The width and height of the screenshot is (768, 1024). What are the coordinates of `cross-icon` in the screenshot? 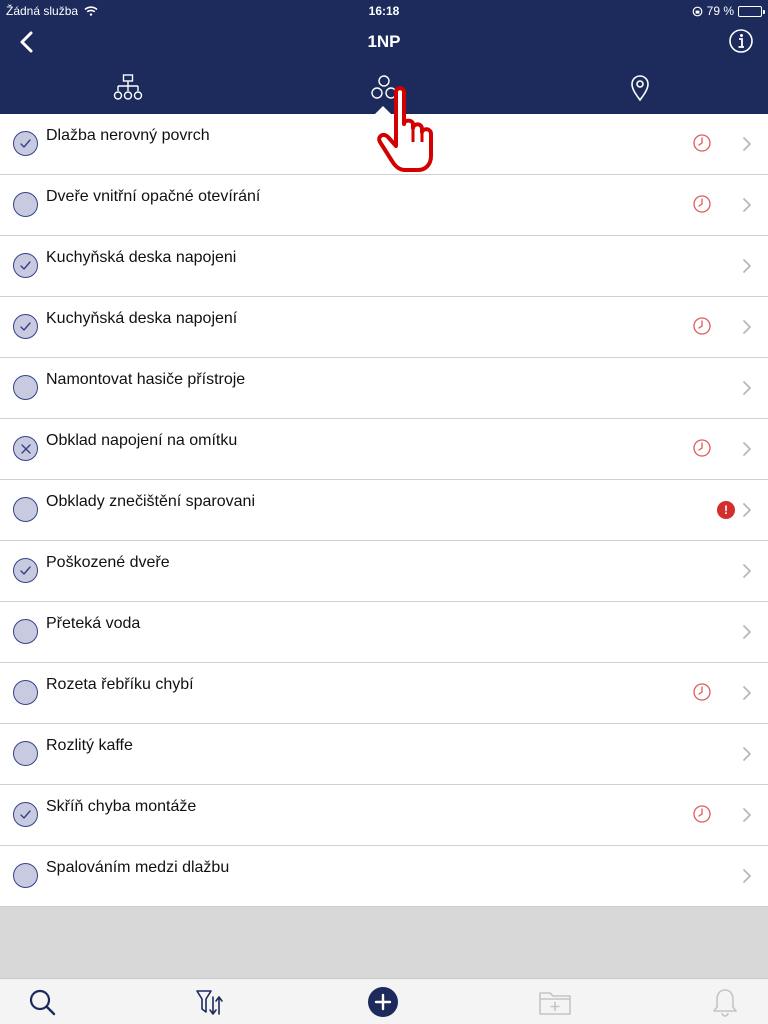 It's located at (25, 448).